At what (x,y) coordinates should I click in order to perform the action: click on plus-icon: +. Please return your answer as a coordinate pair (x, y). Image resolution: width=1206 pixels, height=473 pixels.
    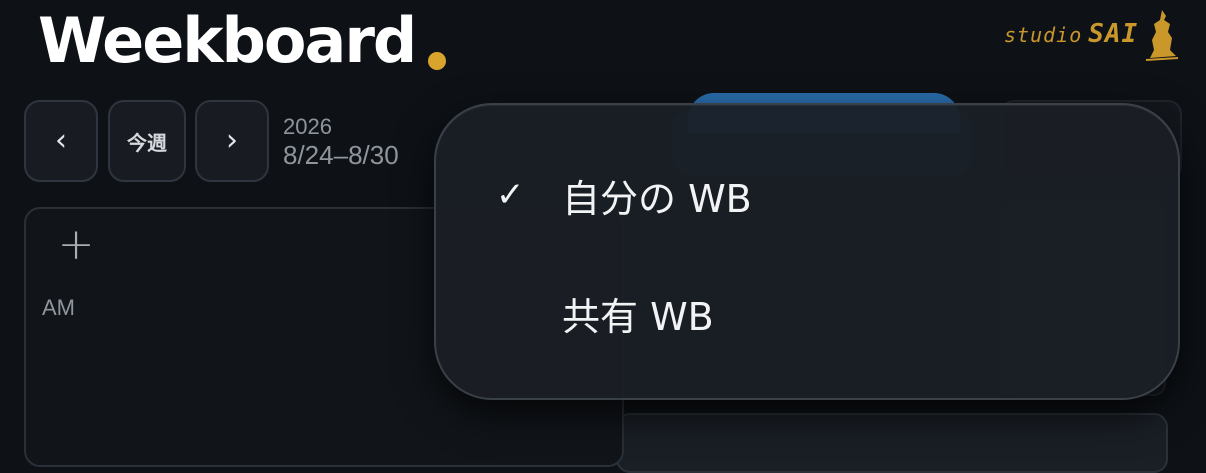
    Looking at the image, I should click on (76, 244).